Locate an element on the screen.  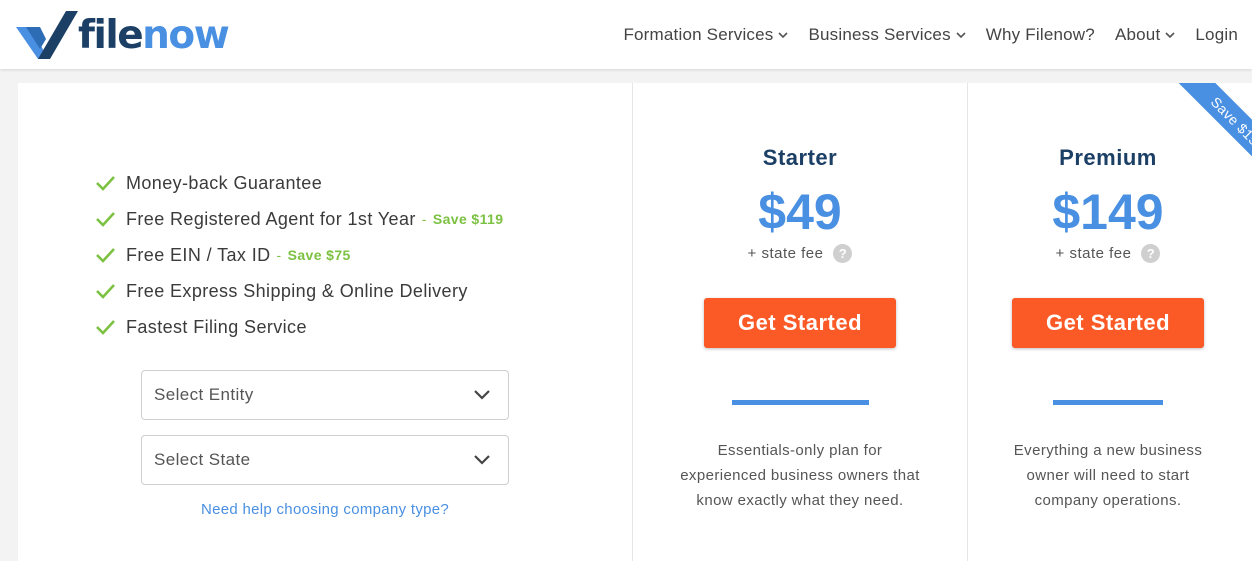
feature-item: Fastest Filing Service is located at coordinates (299, 327).